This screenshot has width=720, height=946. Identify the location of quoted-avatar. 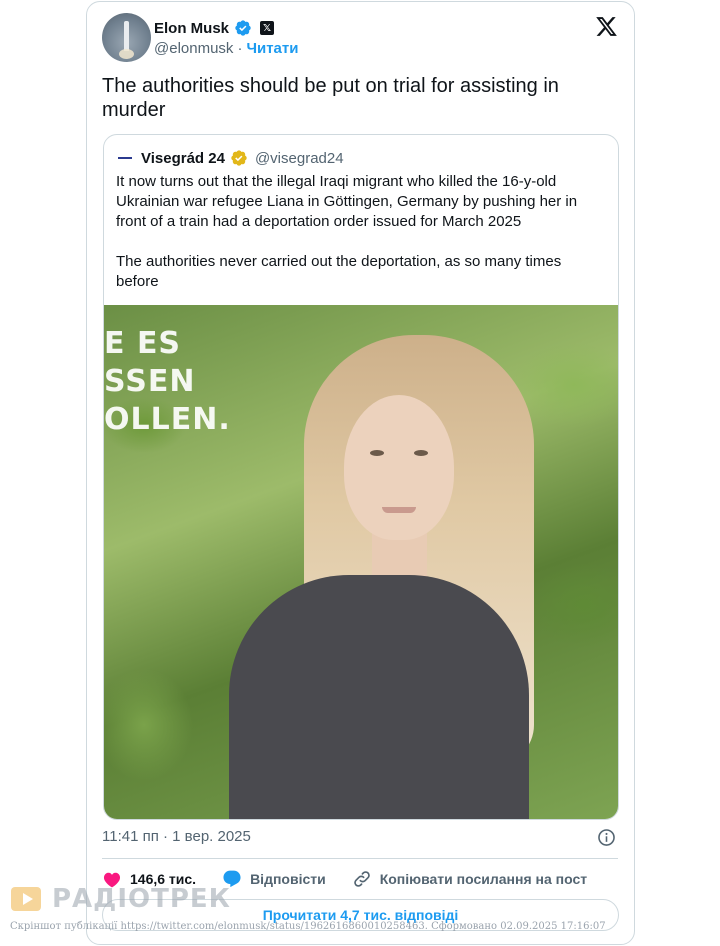
(125, 158).